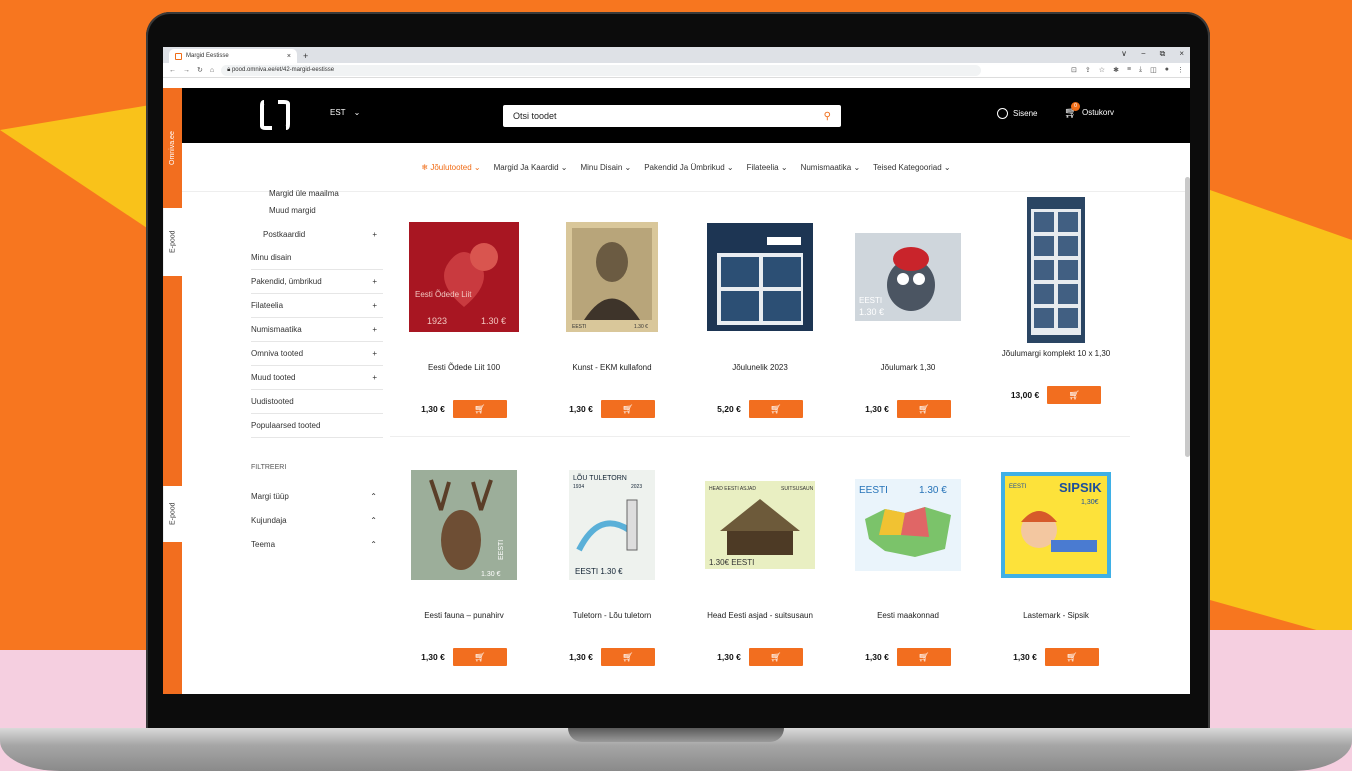 Image resolution: width=1352 pixels, height=771 pixels. Describe the element at coordinates (317, 402) in the screenshot. I see `sidebar-item: Uudistooted` at that location.